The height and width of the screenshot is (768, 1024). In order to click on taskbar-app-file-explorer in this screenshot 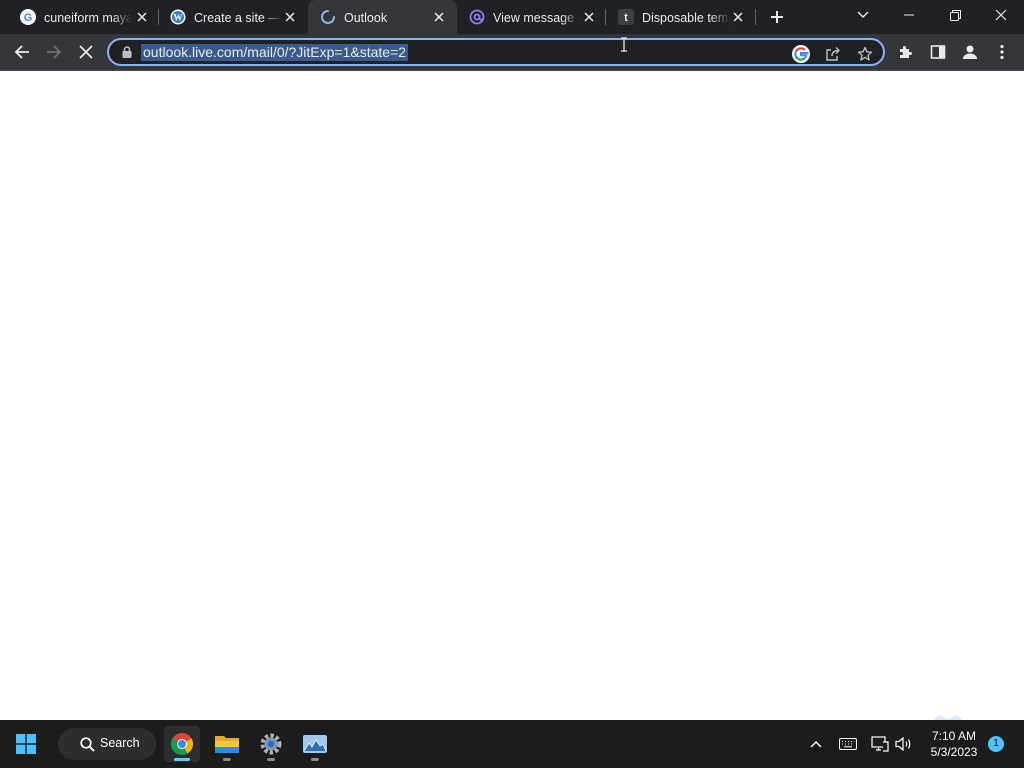, I will do `click(227, 744)`.